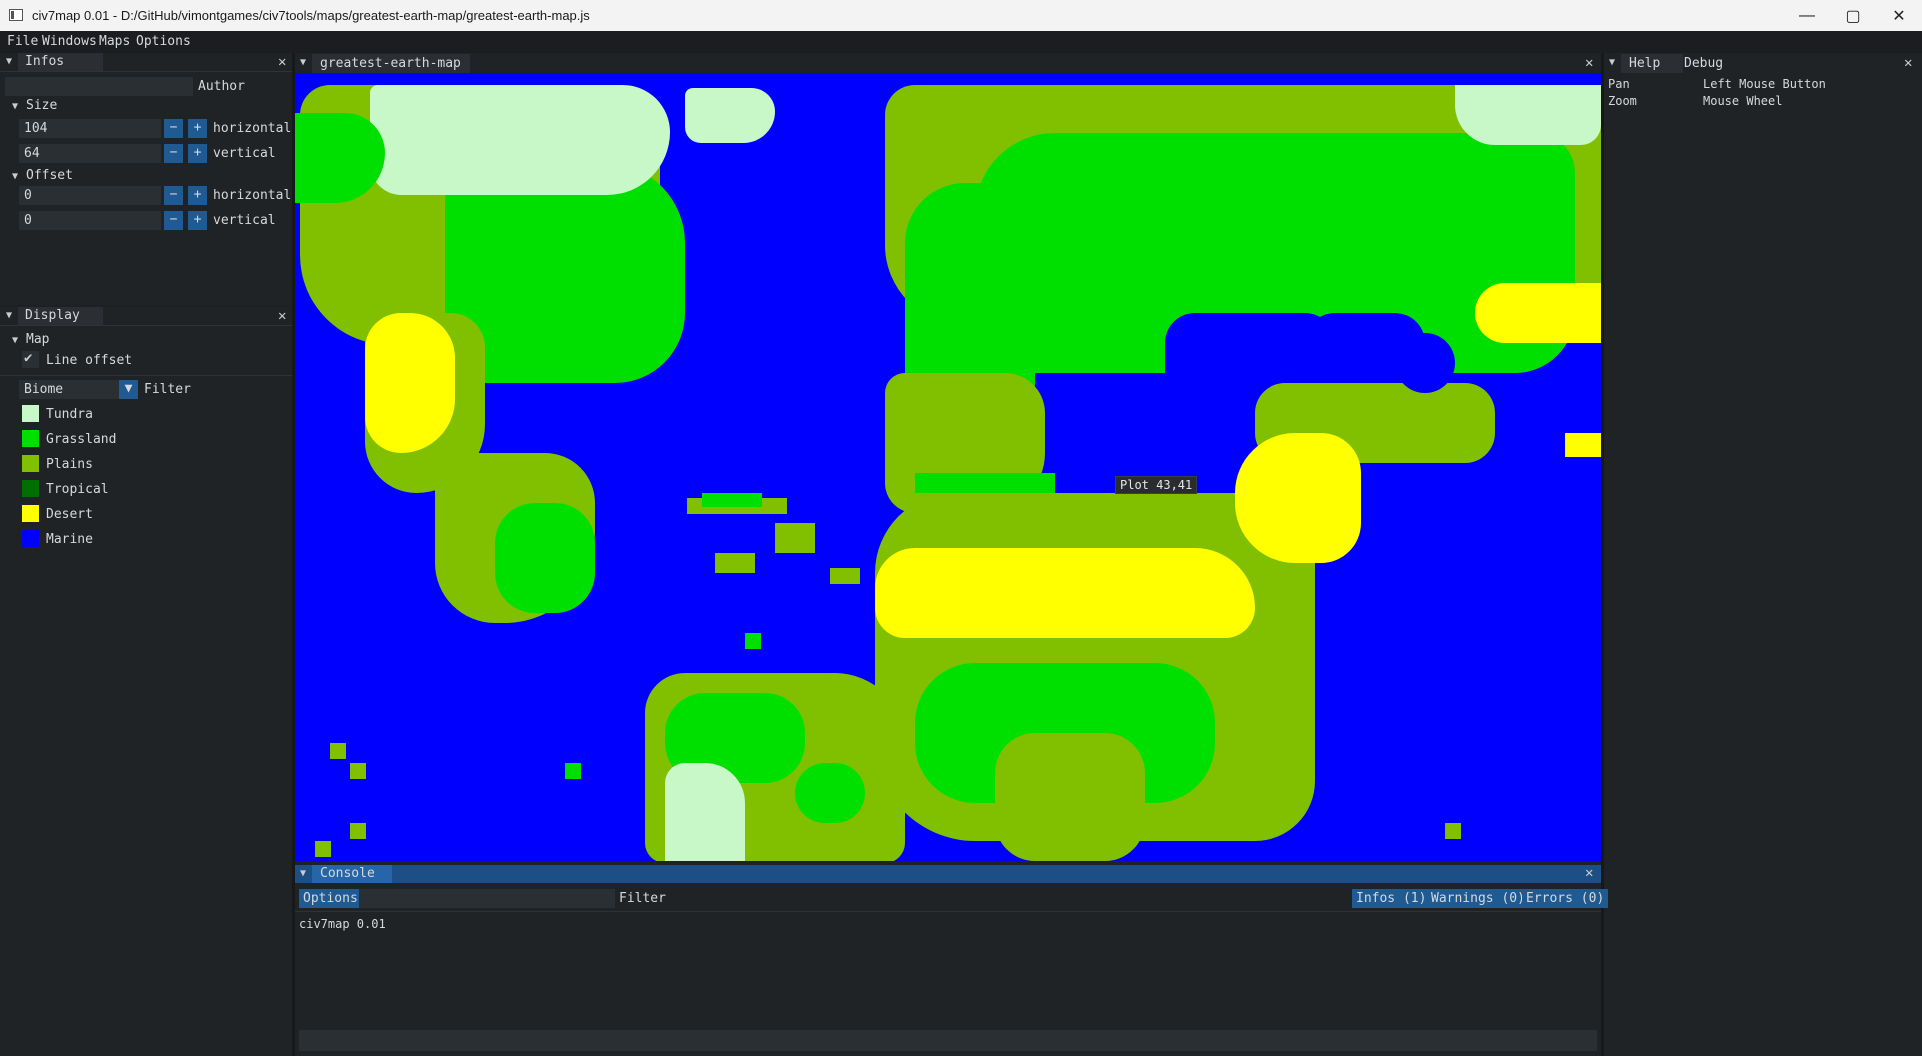  What do you see at coordinates (30, 463) in the screenshot?
I see `biome-swatch-plains` at bounding box center [30, 463].